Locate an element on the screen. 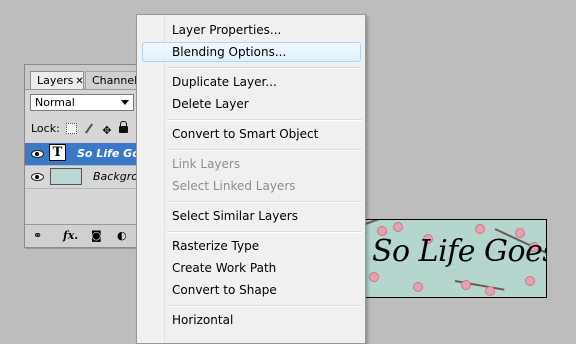 The height and width of the screenshot is (344, 576). layer-row-text: T So Life Goes is located at coordinates (89, 154).